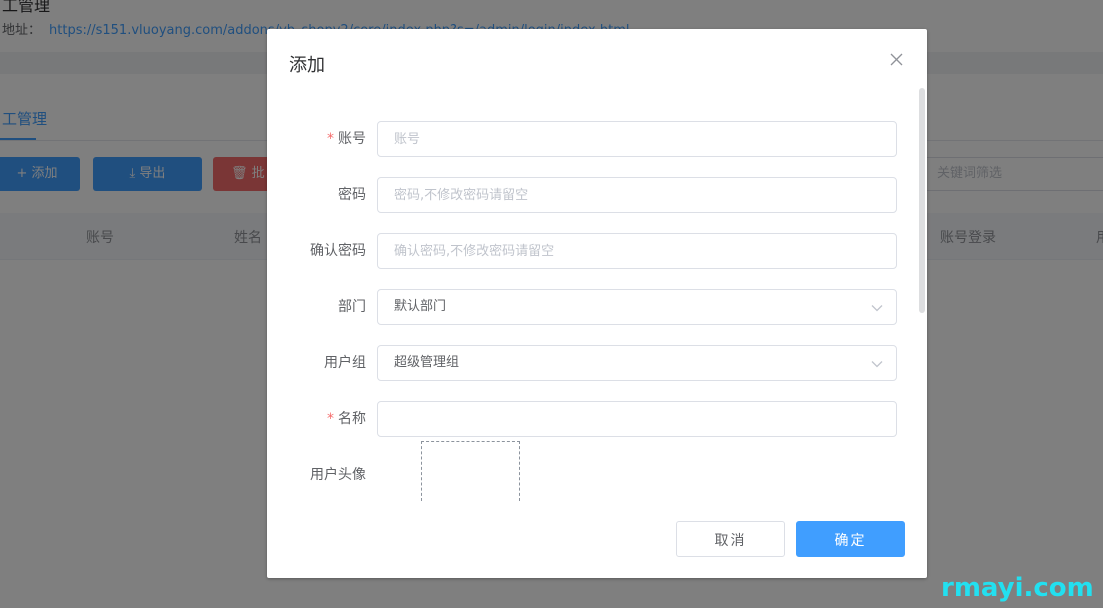 The width and height of the screenshot is (1103, 608). I want to click on confirm-button: 确定, so click(850, 539).